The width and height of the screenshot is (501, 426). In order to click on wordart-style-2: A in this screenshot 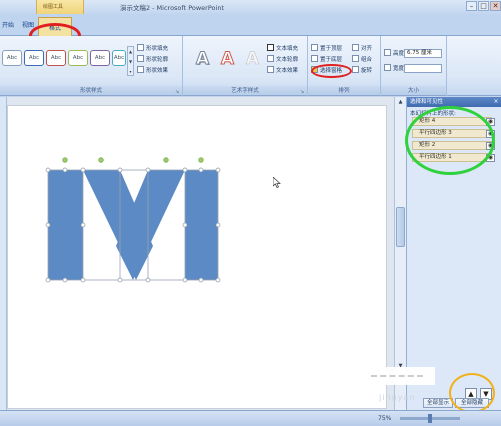, I will do `click(227, 59)`.